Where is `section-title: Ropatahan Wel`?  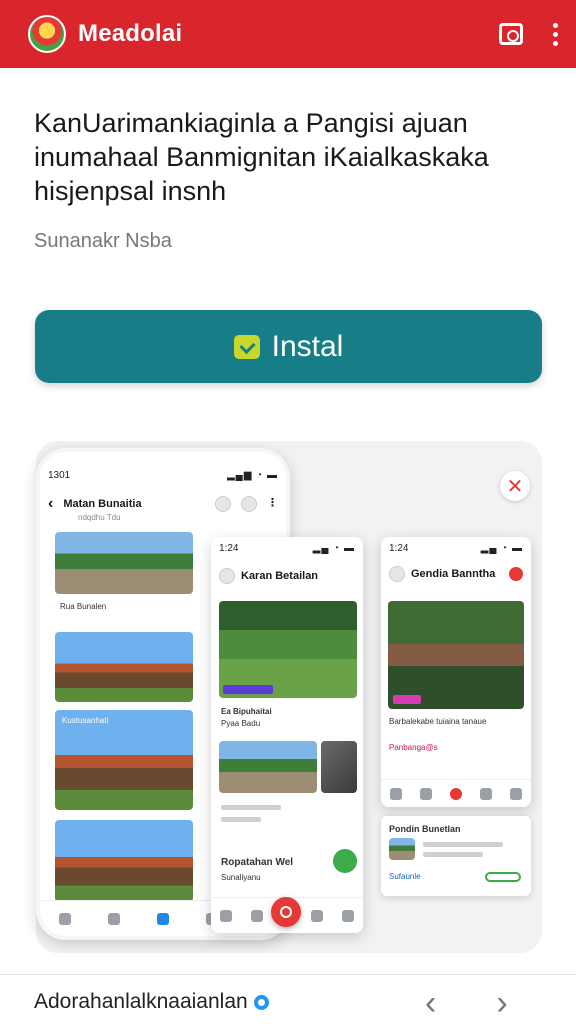
section-title: Ropatahan Wel is located at coordinates (257, 862).